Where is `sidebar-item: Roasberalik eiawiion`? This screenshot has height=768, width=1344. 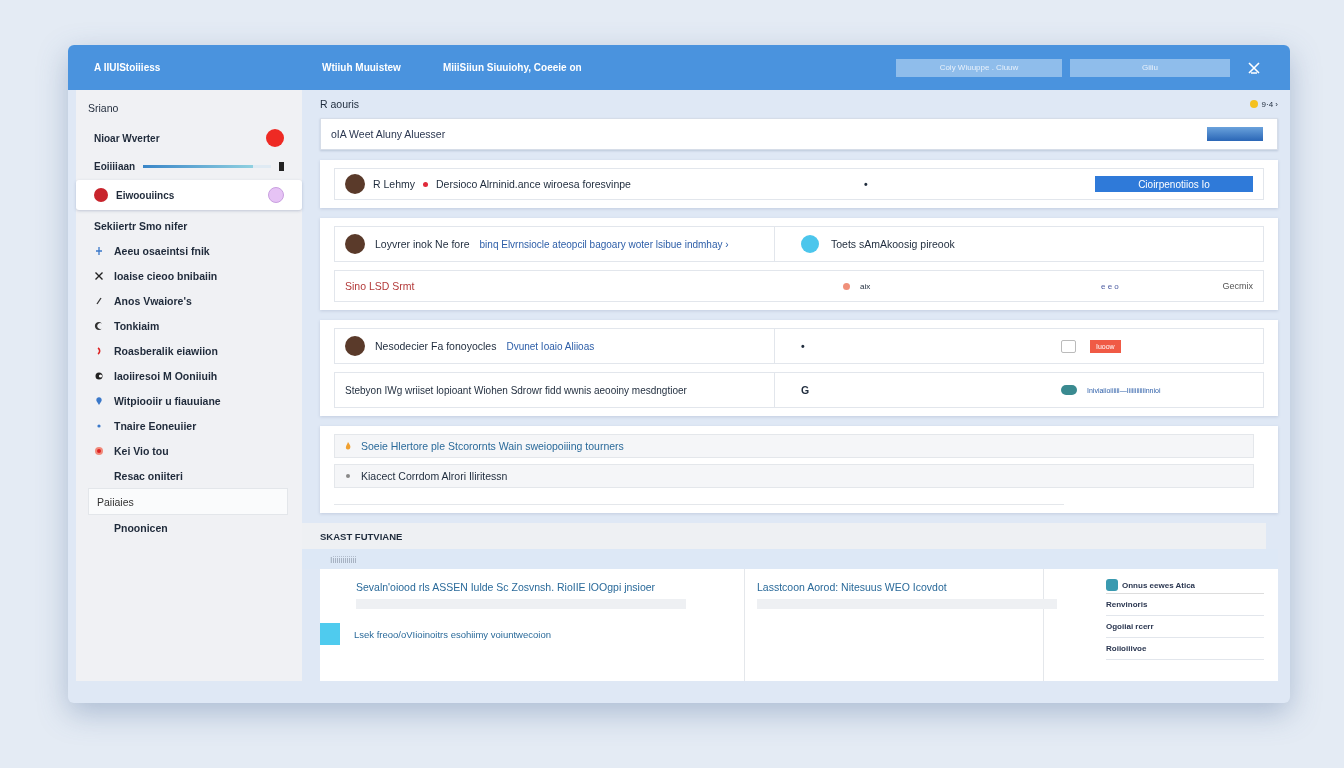
sidebar-item: Roasberalik eiawiion is located at coordinates (189, 350).